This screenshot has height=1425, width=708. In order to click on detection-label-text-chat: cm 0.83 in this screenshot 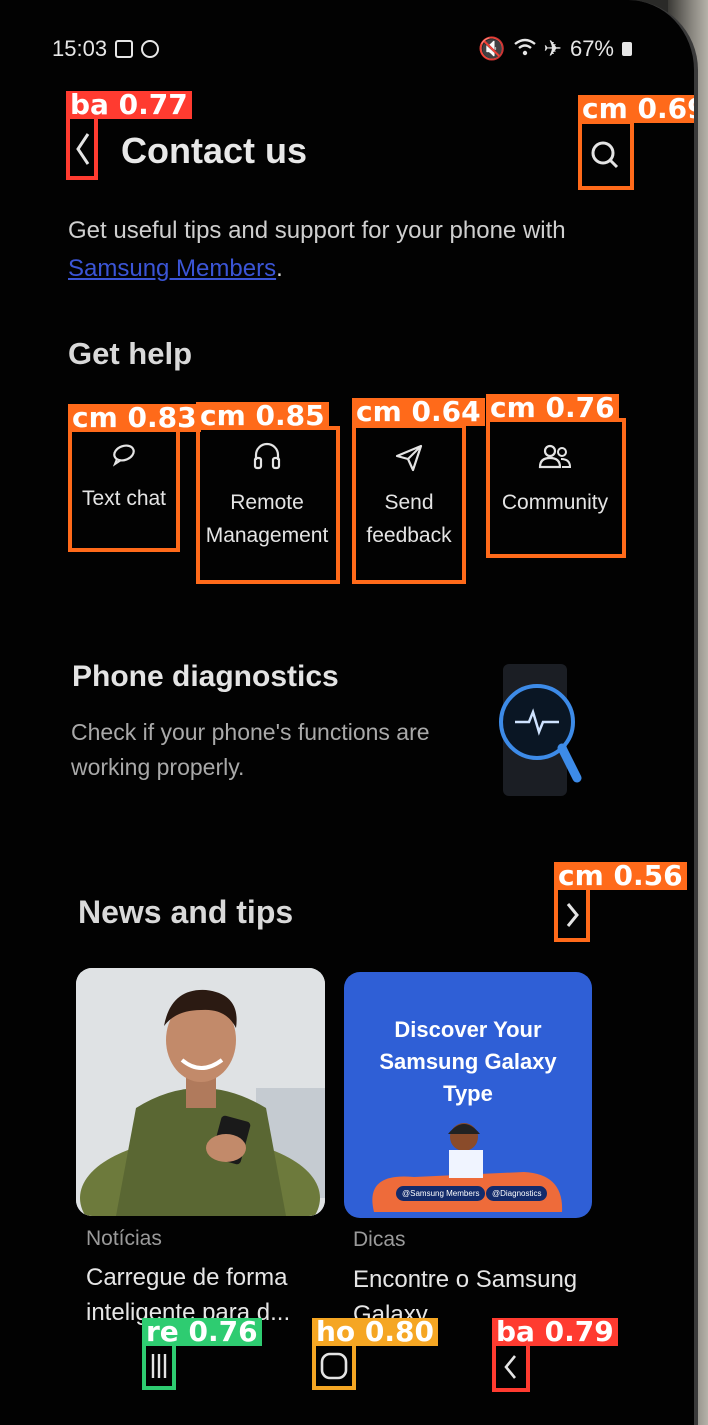, I will do `click(134, 418)`.